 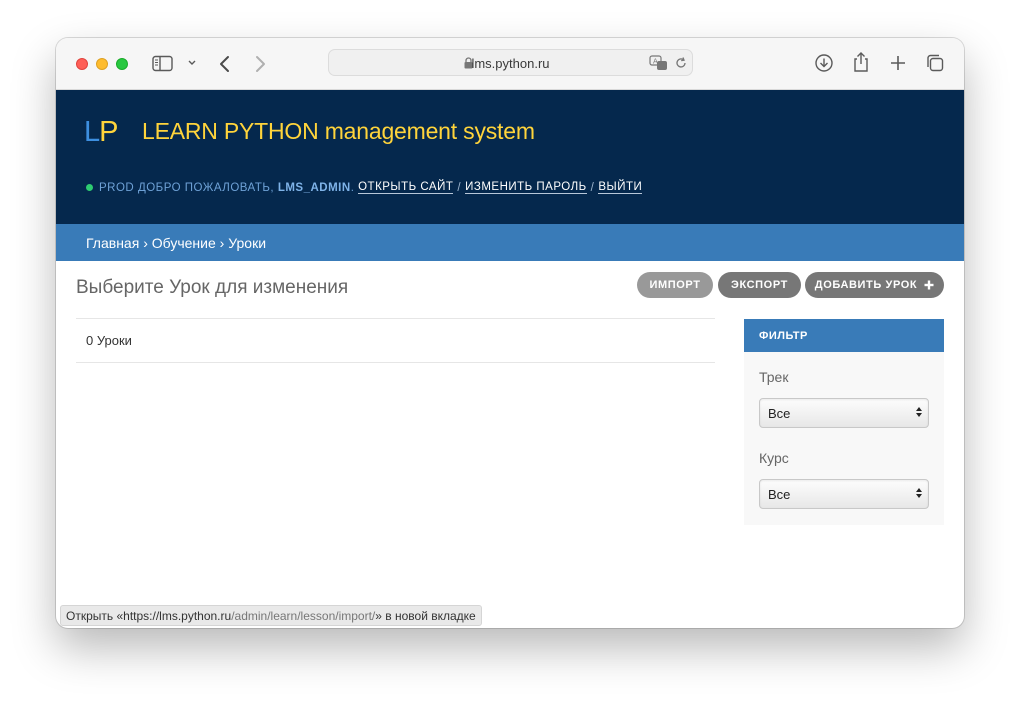 I want to click on filter-track-value: Все, so click(x=779, y=413).